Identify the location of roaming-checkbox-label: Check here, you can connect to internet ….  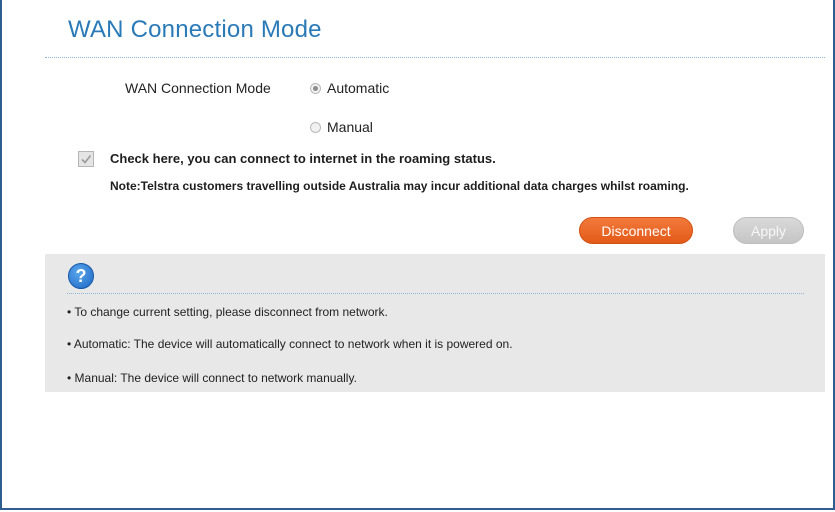
(303, 158).